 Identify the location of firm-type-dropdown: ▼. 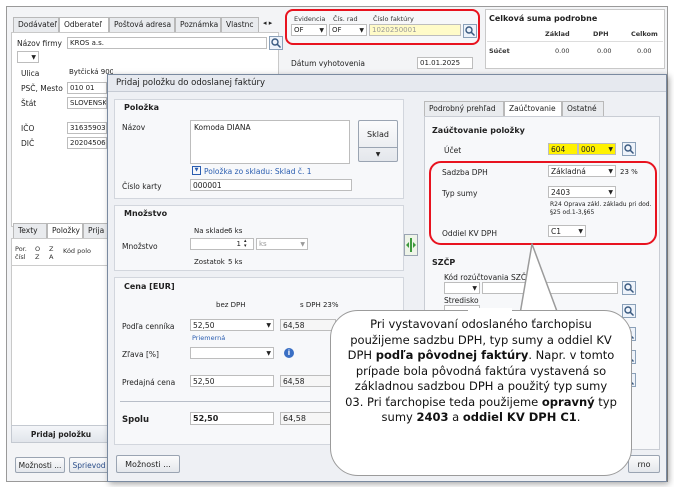
(28, 57).